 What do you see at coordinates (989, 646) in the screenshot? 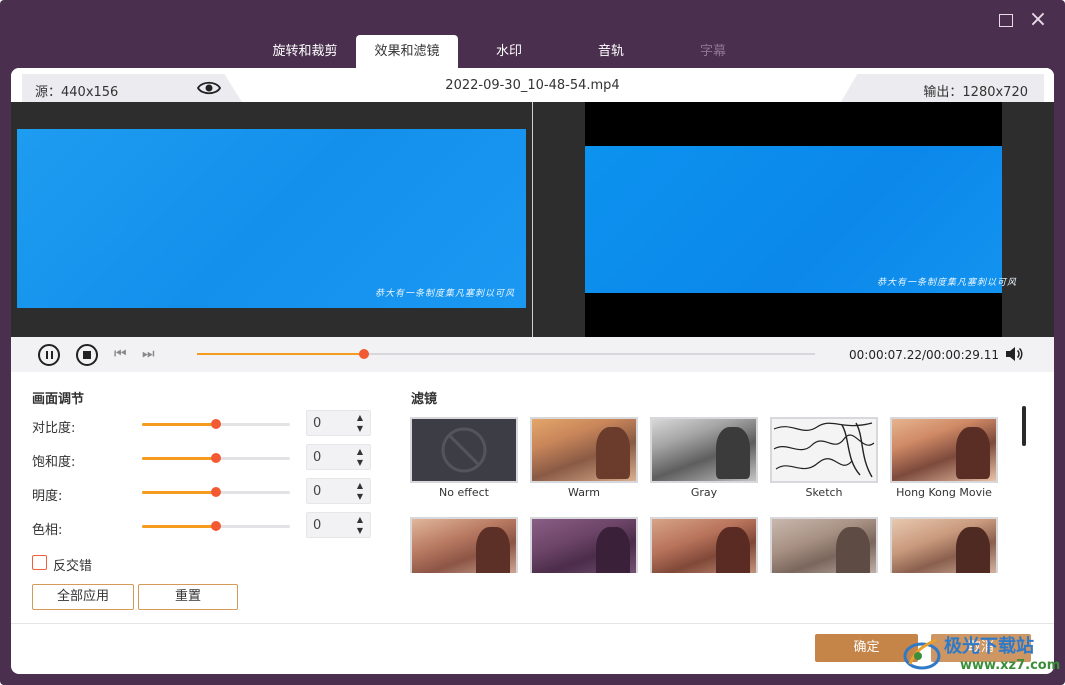
I see `site-logo-title: 极光下载站` at bounding box center [989, 646].